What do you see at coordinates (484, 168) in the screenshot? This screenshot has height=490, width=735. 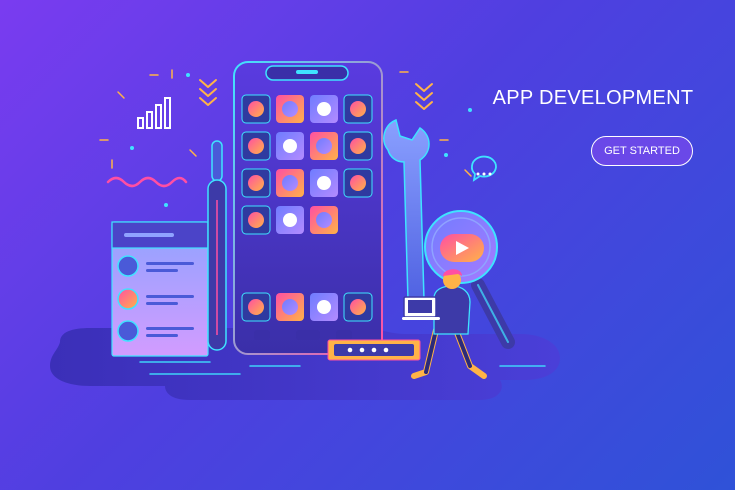 I see `chat-bubble-icon` at bounding box center [484, 168].